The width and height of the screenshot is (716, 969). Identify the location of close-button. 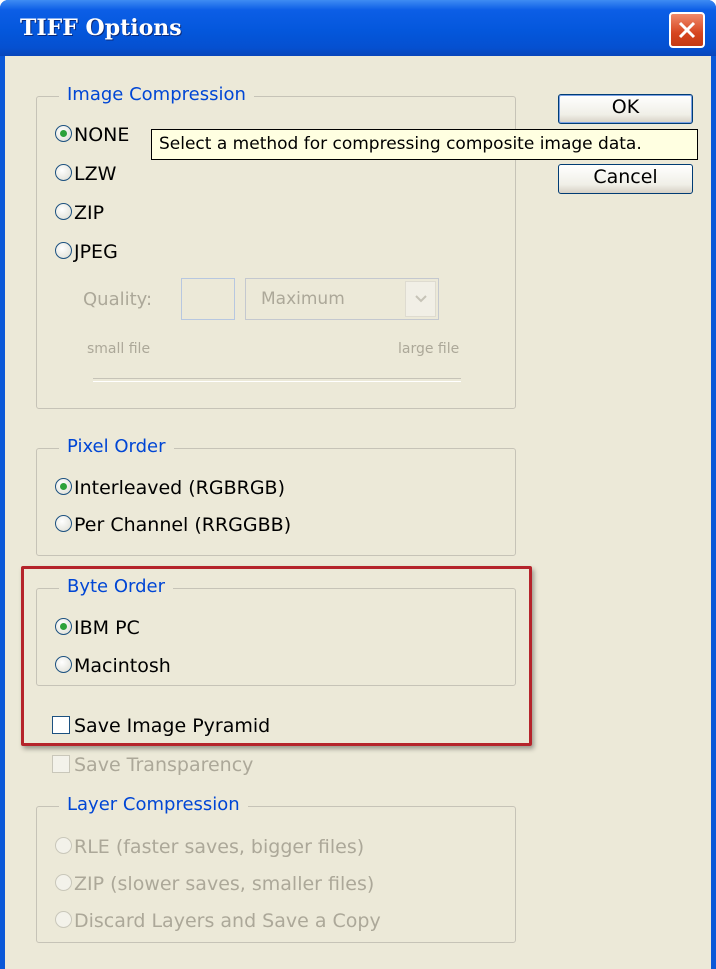
(687, 30).